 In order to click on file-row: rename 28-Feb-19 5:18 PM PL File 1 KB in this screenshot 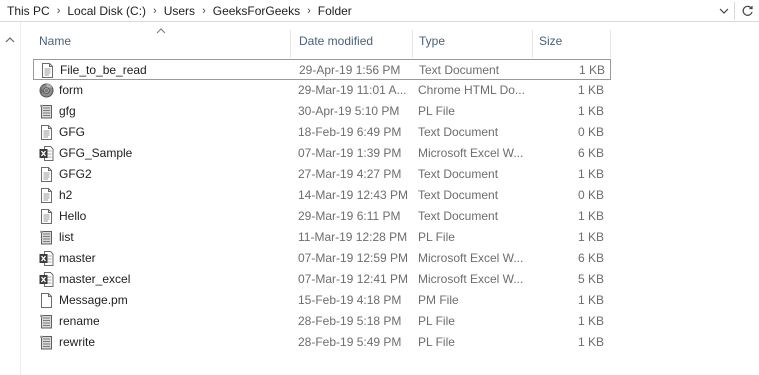, I will do `click(322, 321)`.